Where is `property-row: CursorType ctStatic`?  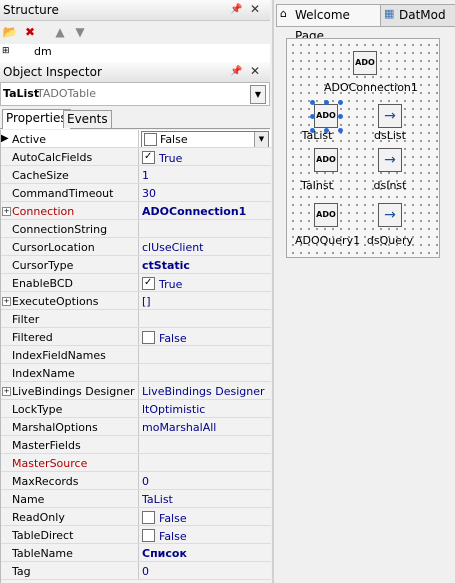
property-row: CursorType ctStatic is located at coordinates (136, 265).